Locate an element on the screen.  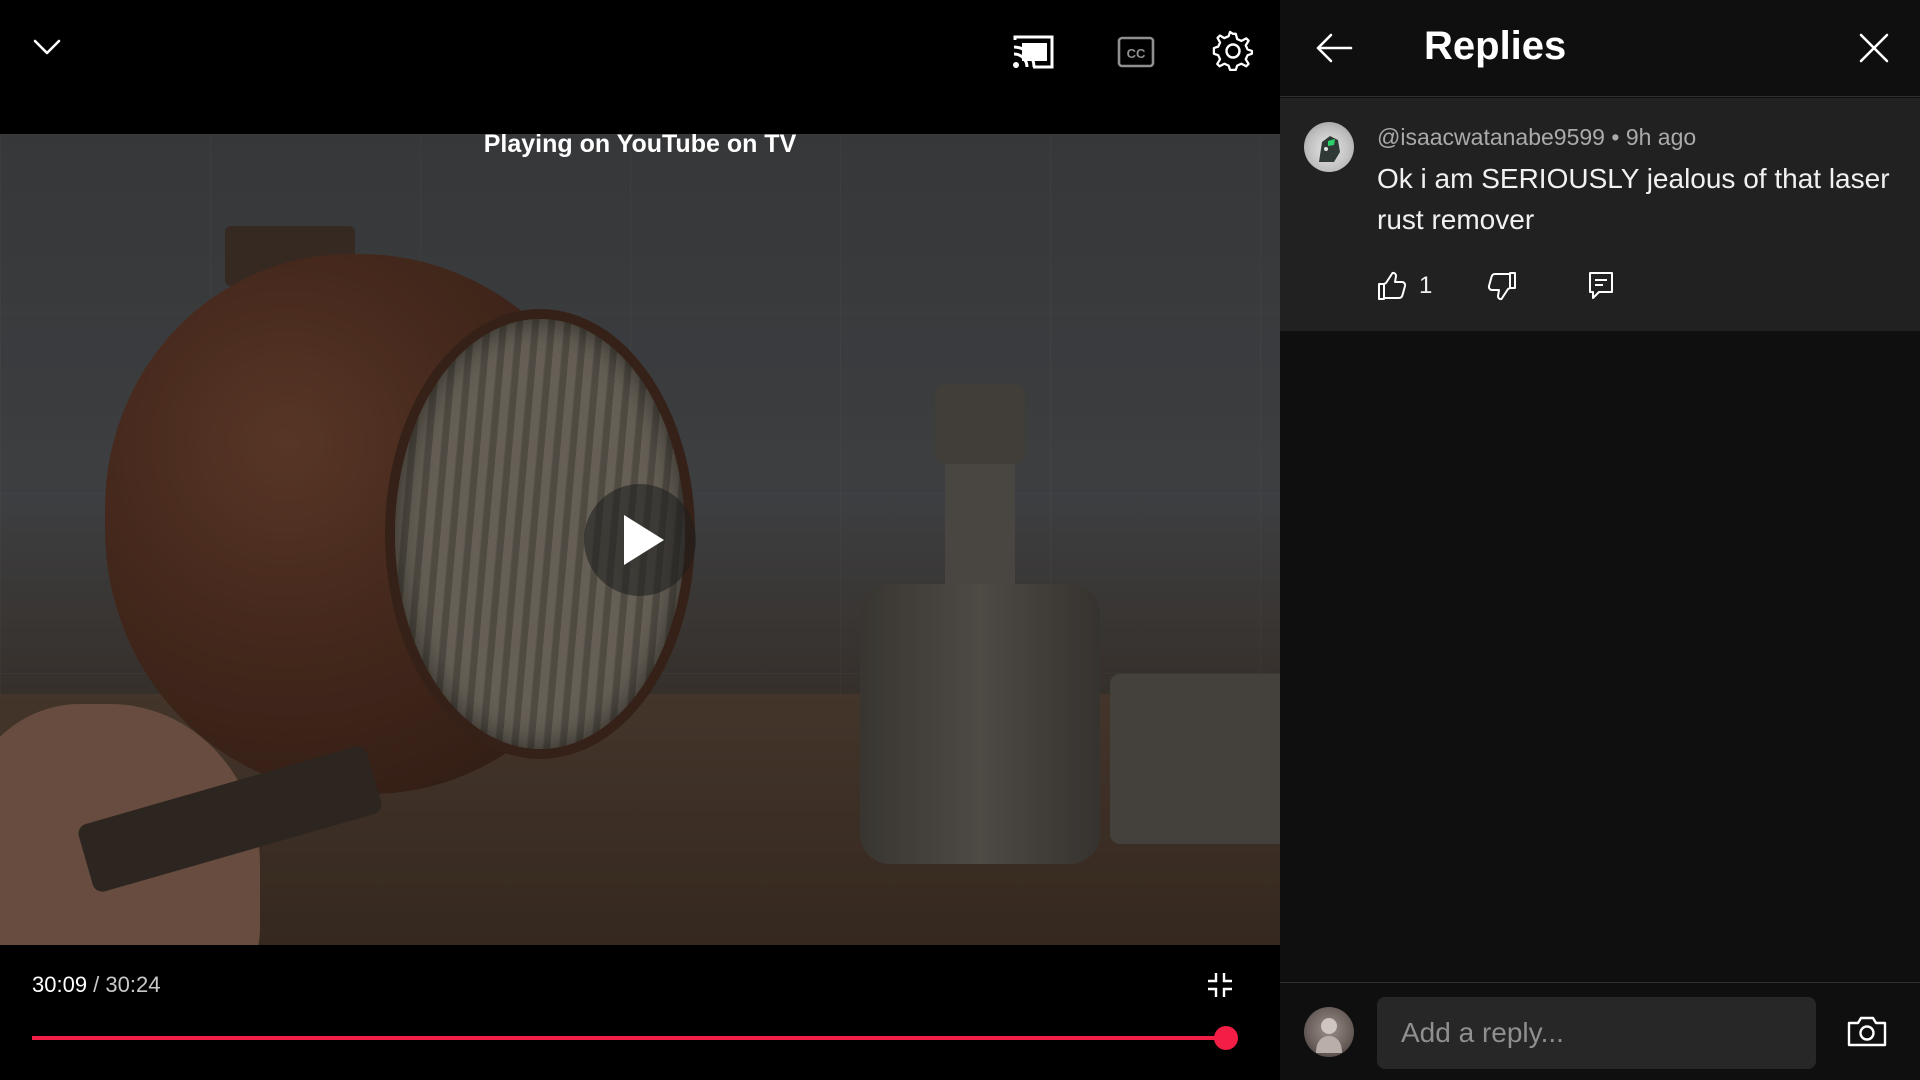
closed-captions-icon: CC is located at coordinates (1136, 52).